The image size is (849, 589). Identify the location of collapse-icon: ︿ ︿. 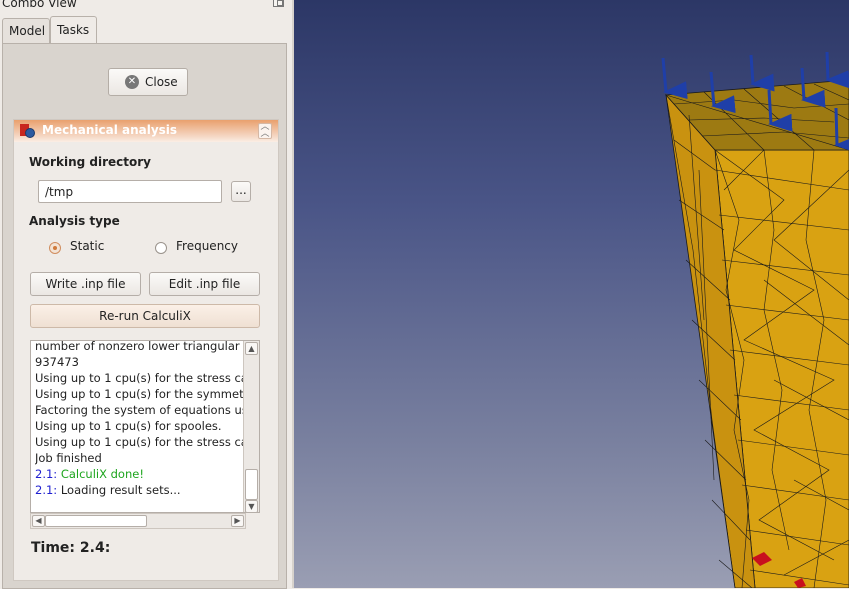
(265, 131).